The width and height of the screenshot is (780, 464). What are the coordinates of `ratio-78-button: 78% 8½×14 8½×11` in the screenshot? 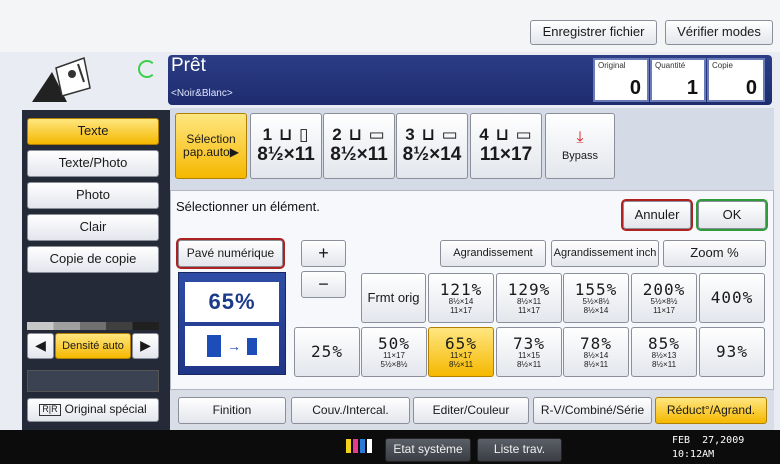 It's located at (596, 352).